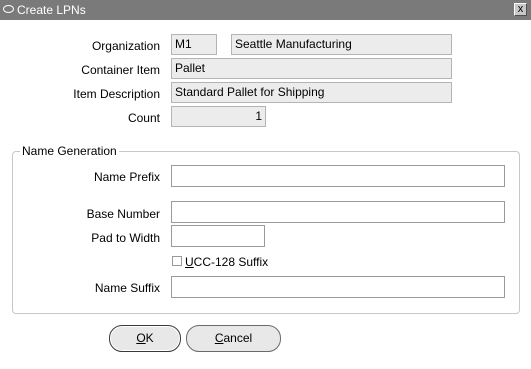 This screenshot has width=531, height=369. I want to click on ucc-mnemonic: U, so click(189, 262).